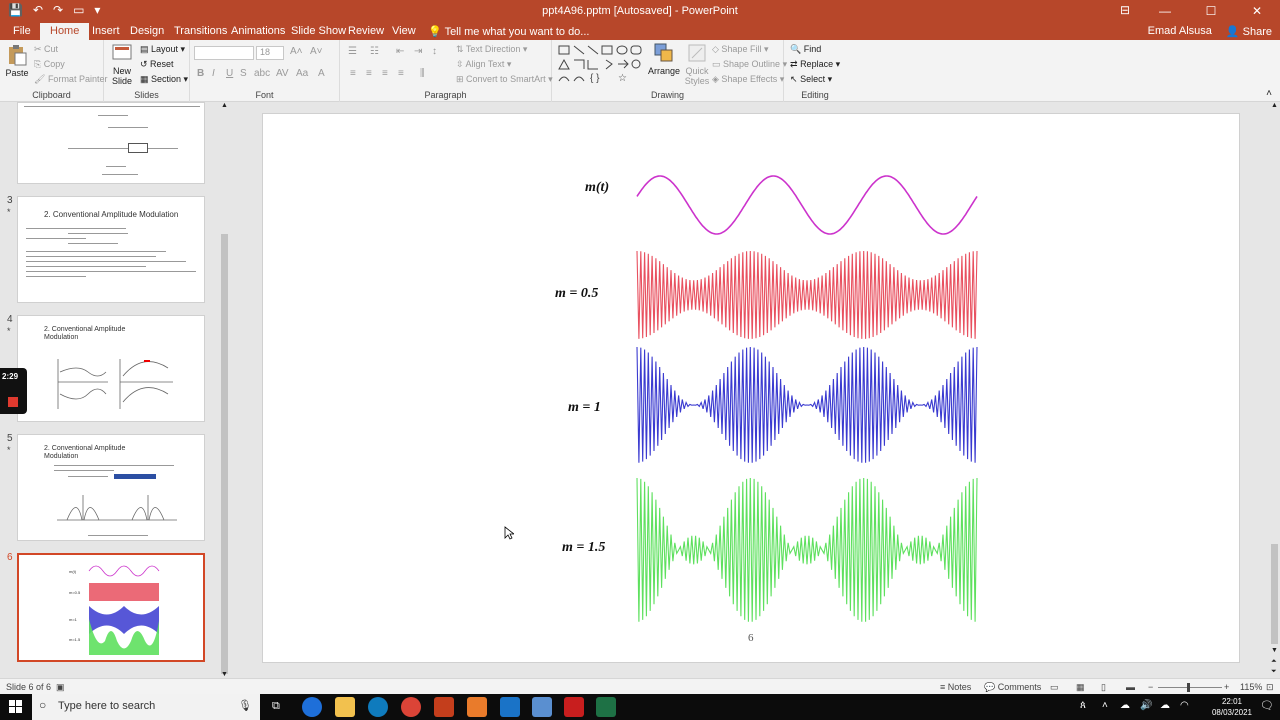  I want to click on justify-icon: ≡, so click(401, 73).